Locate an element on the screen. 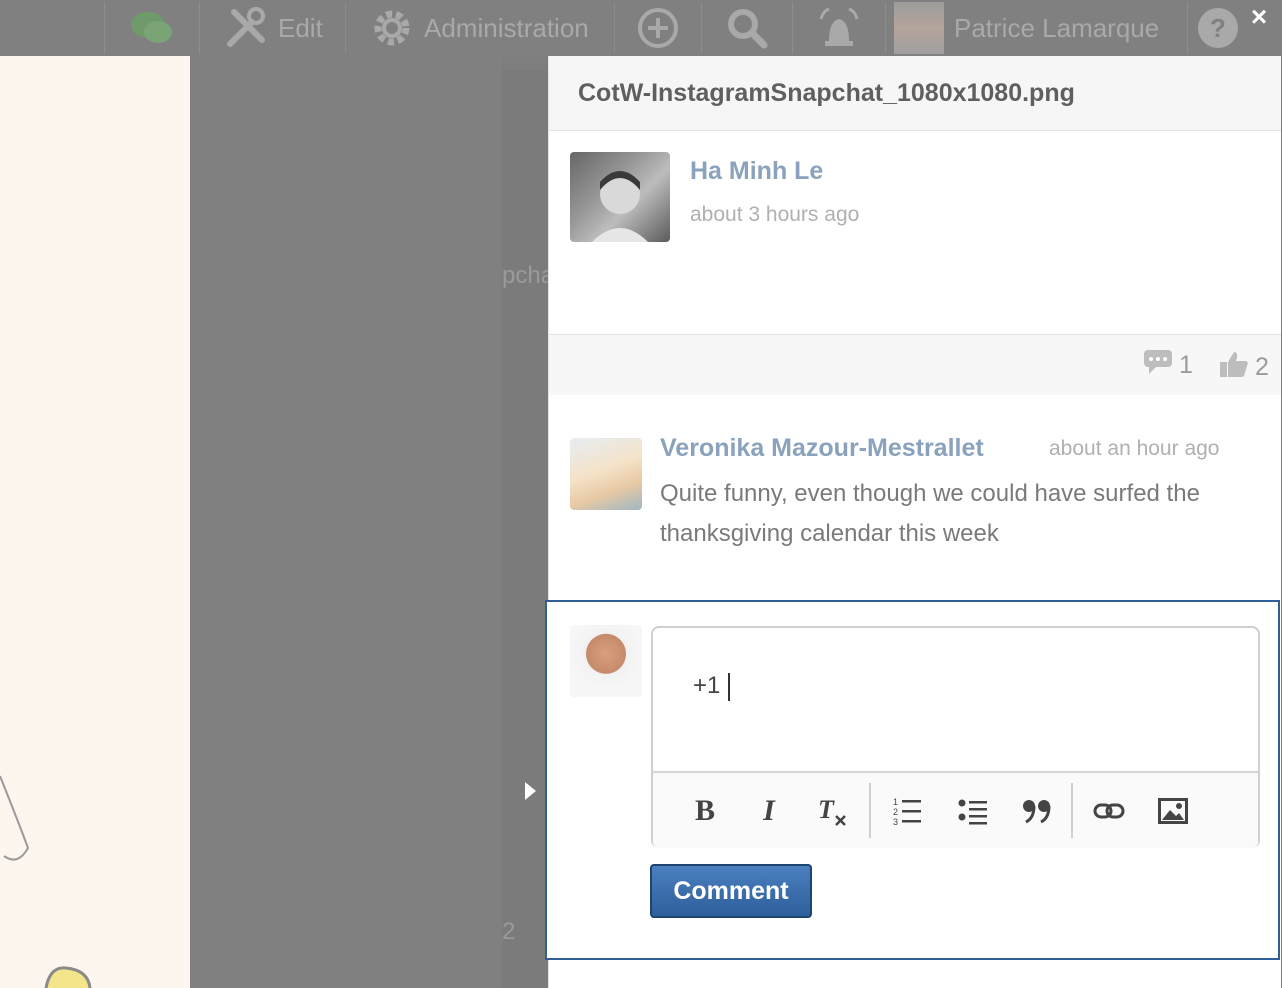  clear-format-icon: T is located at coordinates (833, 811).